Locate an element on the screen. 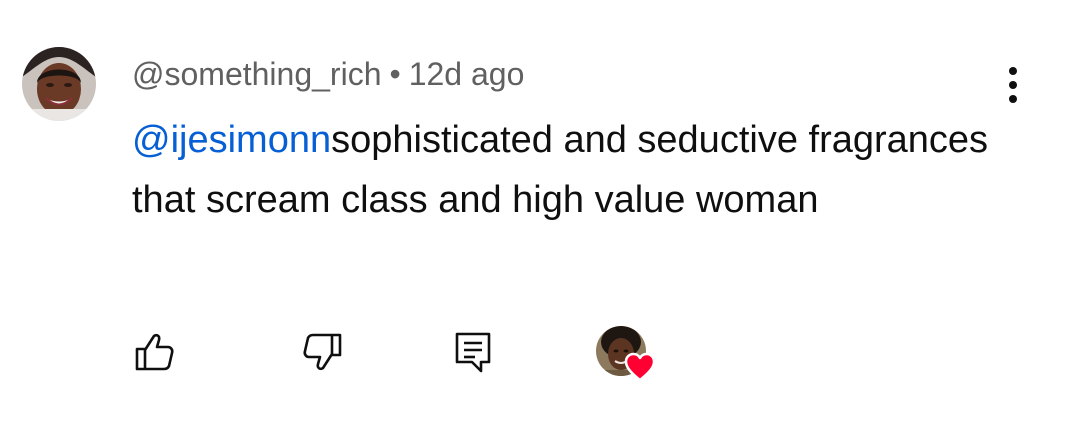  thumbs-down-icon is located at coordinates (322, 352).